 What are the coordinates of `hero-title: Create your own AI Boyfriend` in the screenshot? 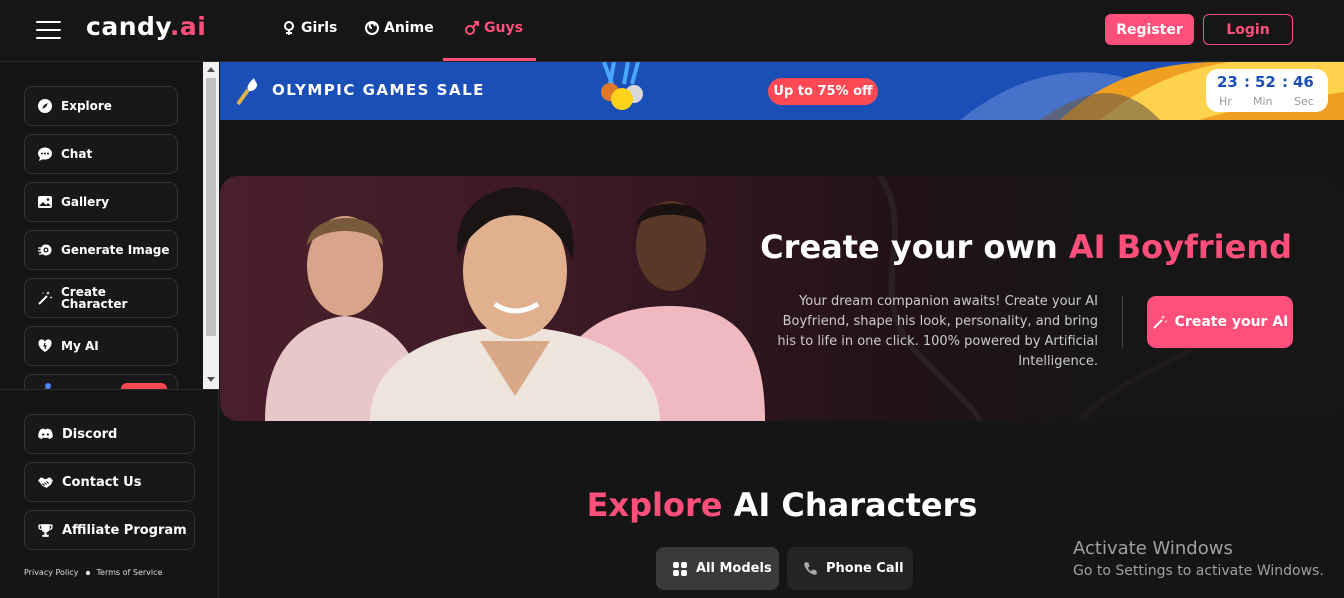 It's located at (1026, 247).